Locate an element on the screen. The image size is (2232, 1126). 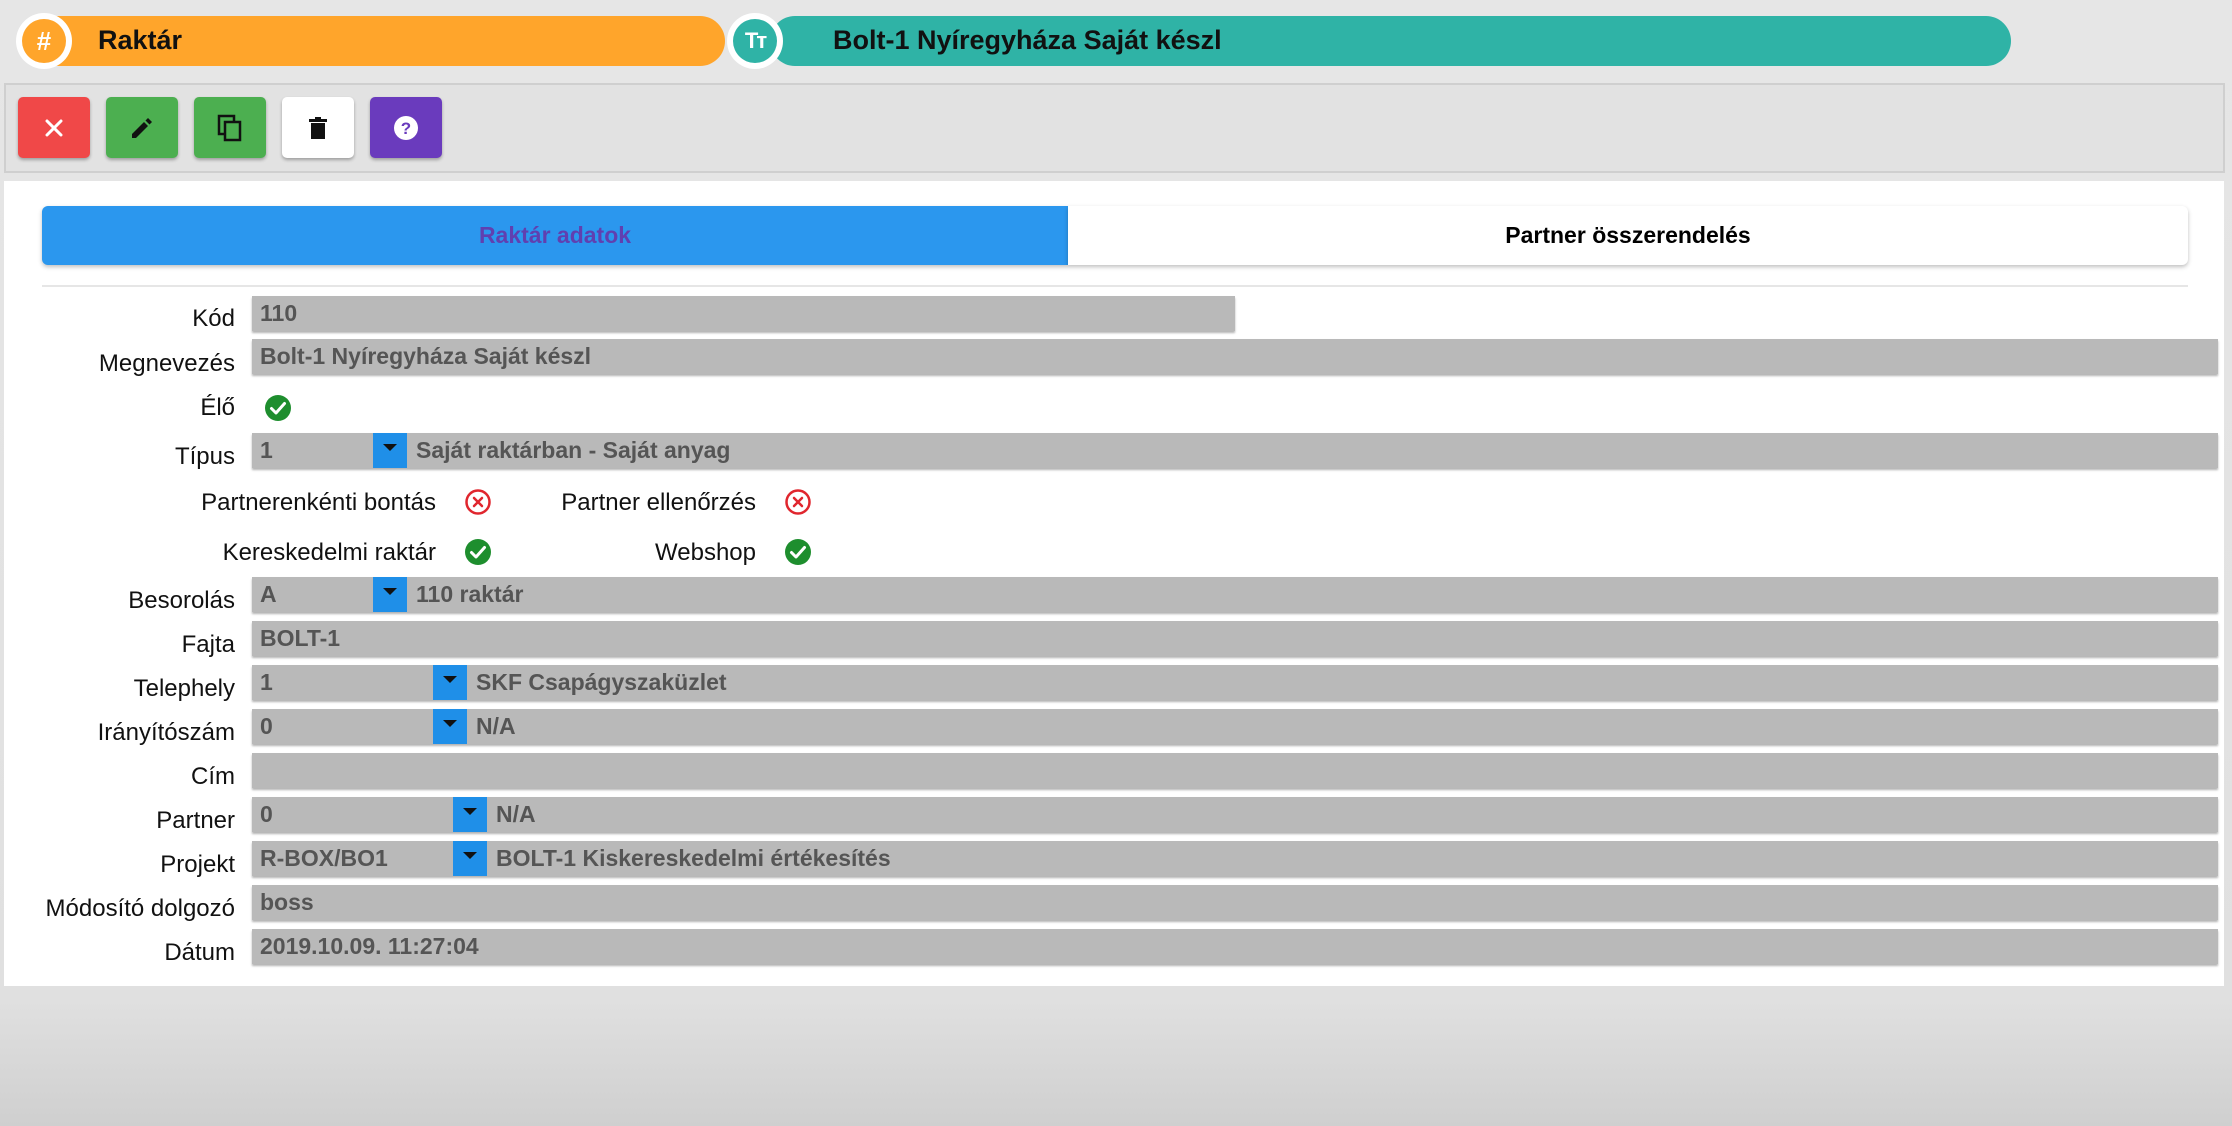
besorolas-code: A is located at coordinates (268, 594).